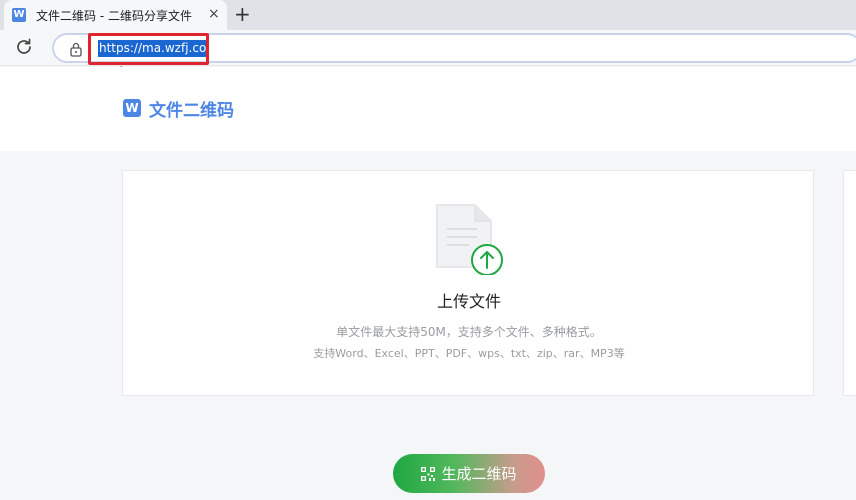 Image resolution: width=856 pixels, height=500 pixels. I want to click on generate-qr-label: 生成二维码, so click(479, 474).